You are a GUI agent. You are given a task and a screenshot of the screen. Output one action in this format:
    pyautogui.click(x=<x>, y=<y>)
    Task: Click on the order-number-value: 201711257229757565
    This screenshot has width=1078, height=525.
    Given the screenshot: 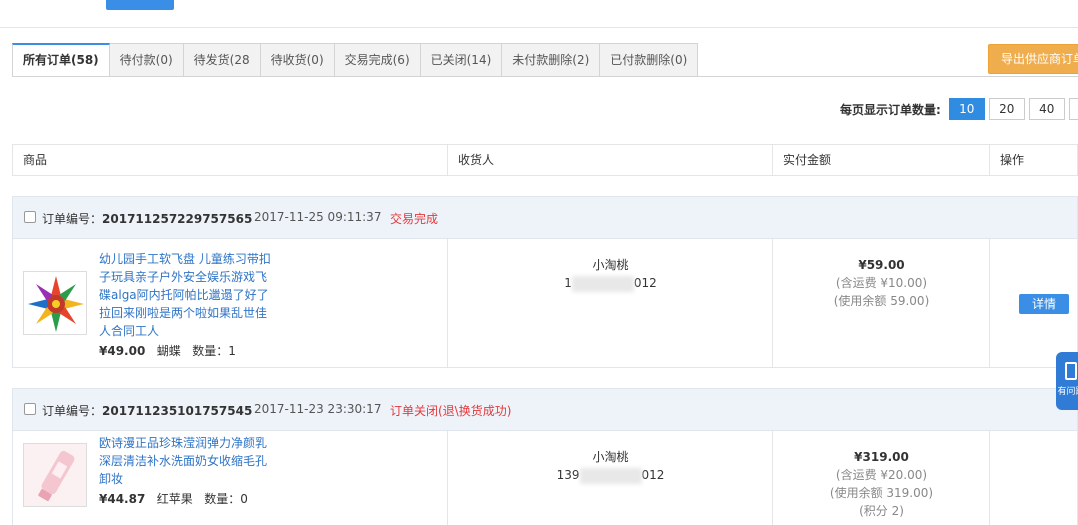 What is the action you would take?
    pyautogui.click(x=177, y=219)
    